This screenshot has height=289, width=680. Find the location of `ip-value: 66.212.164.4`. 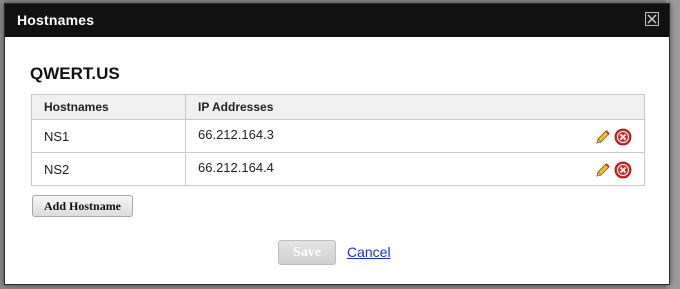

ip-value: 66.212.164.4 is located at coordinates (236, 167).